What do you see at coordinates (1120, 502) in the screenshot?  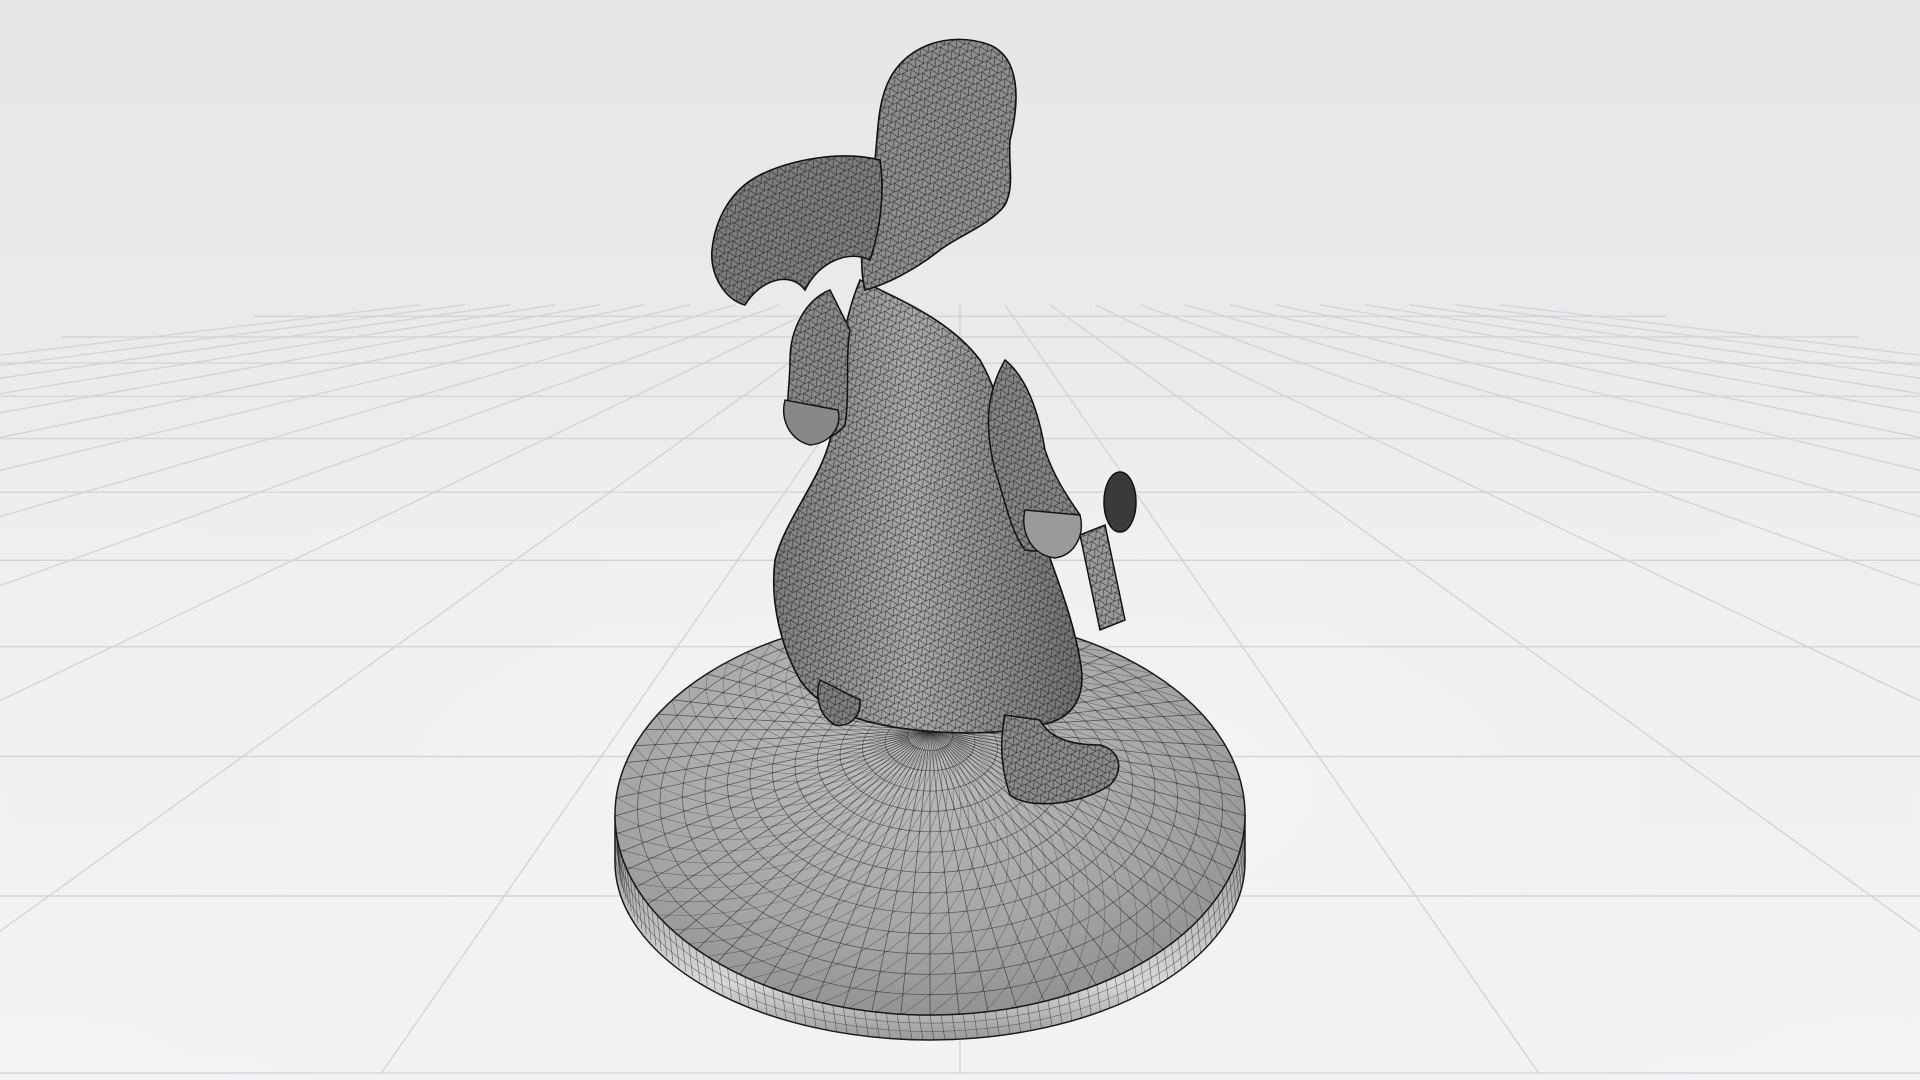 I see `figure-held-item-cap` at bounding box center [1120, 502].